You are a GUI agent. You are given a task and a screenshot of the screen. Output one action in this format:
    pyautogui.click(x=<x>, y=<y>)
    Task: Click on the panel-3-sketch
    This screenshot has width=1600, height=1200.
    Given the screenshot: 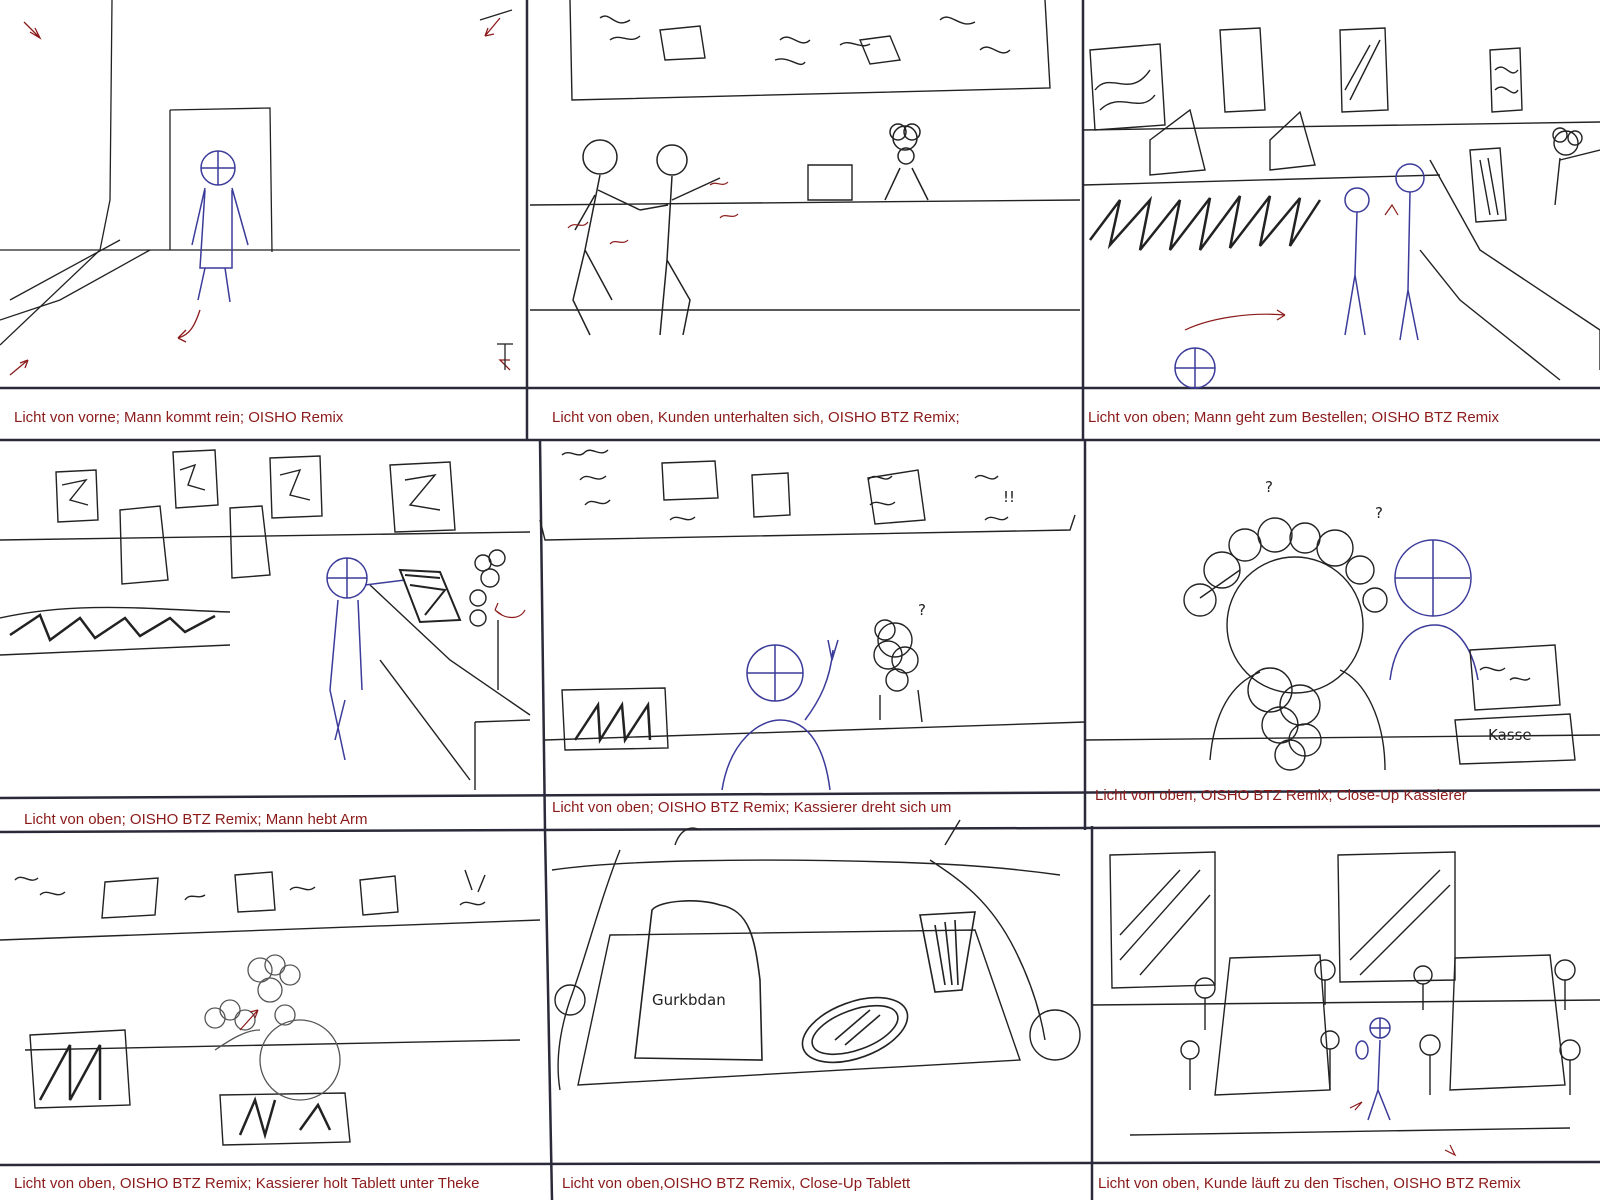 What is the action you would take?
    pyautogui.click(x=1341, y=204)
    